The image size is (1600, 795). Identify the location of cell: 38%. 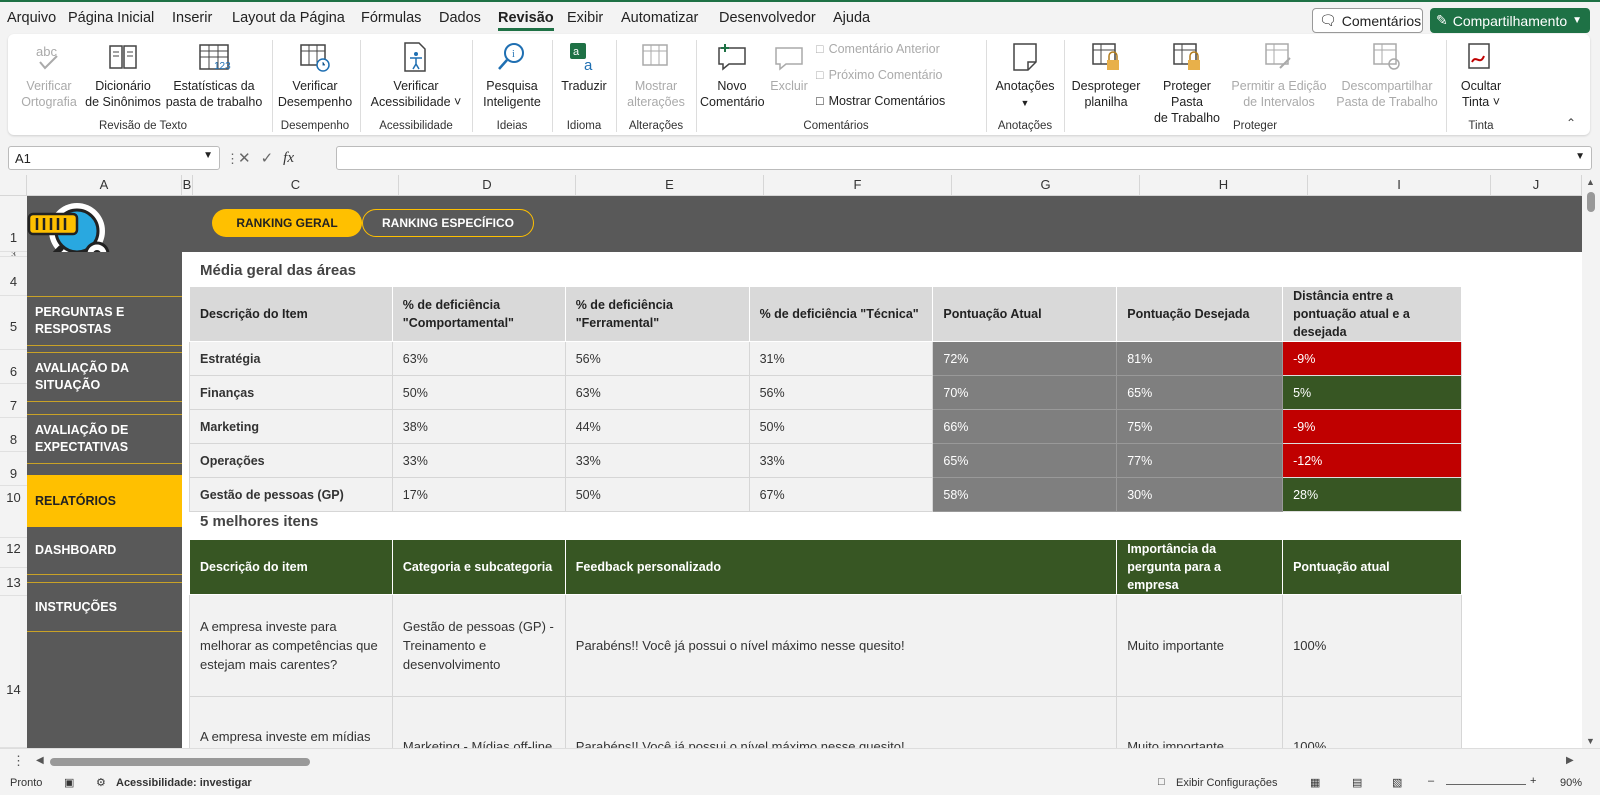
(478, 426).